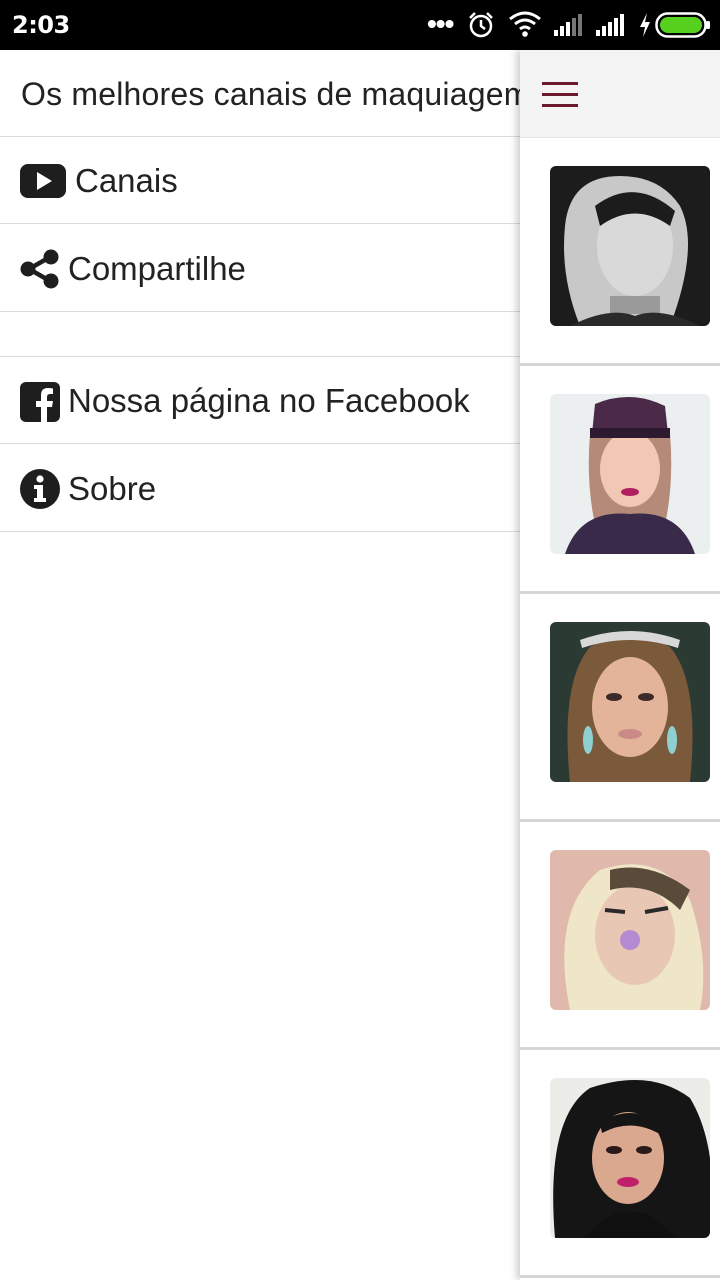 The image size is (720, 1280). Describe the element at coordinates (440, 23) in the screenshot. I see `more-notifications-icon: •••` at that location.